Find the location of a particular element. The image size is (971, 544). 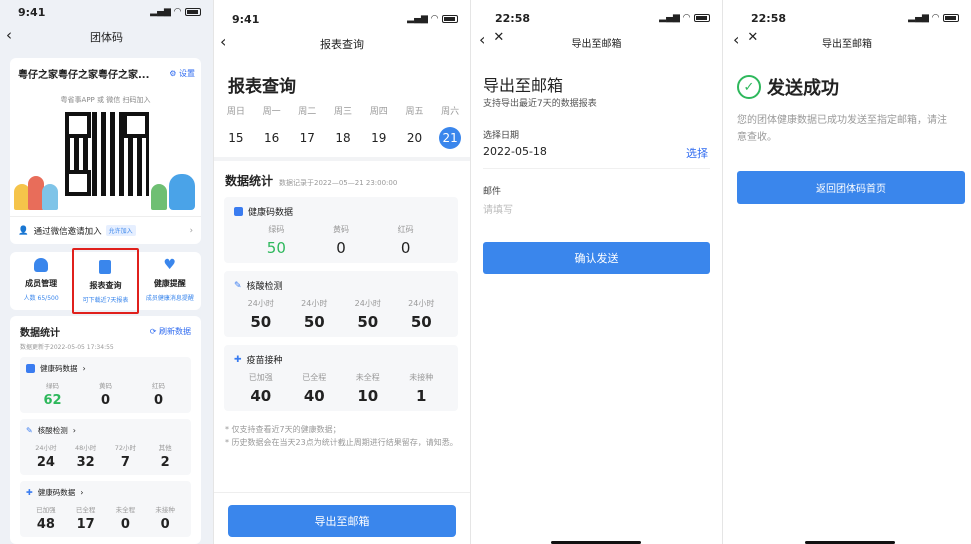

cartoon-people-illustration is located at coordinates (37, 190).